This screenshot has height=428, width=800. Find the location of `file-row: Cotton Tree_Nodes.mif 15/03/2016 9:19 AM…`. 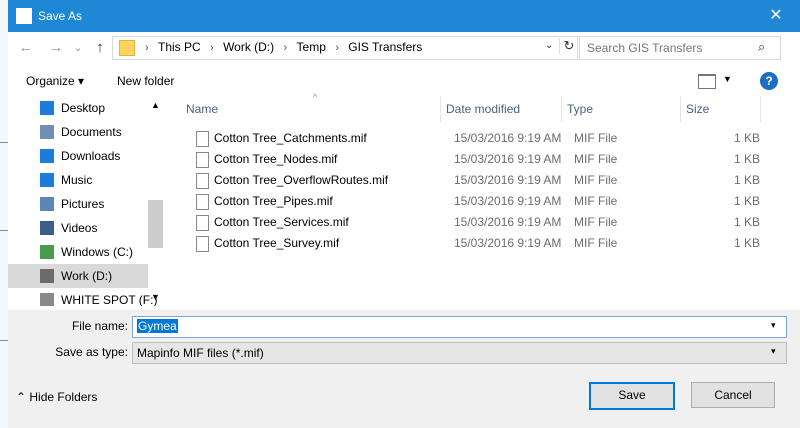

file-row: Cotton Tree_Nodes.mif 15/03/2016 9:19 AM… is located at coordinates (484, 159).